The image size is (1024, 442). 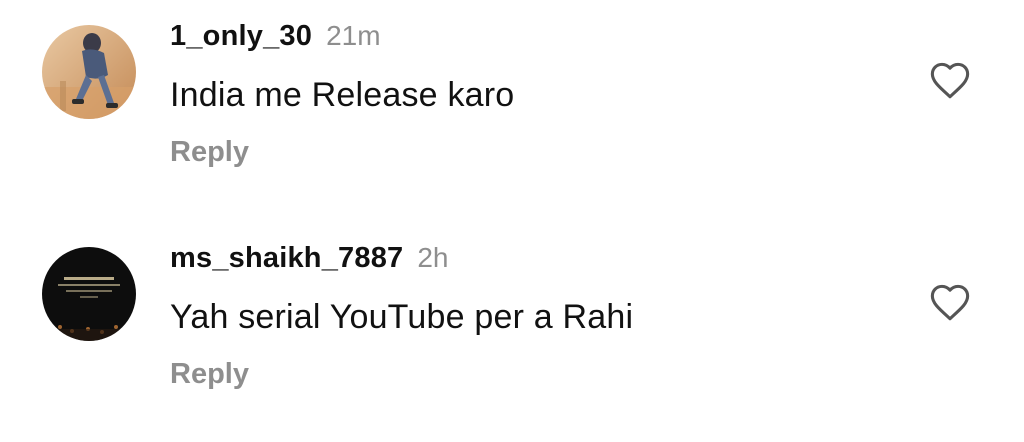 I want to click on timestamp: 21m, so click(x=353, y=35).